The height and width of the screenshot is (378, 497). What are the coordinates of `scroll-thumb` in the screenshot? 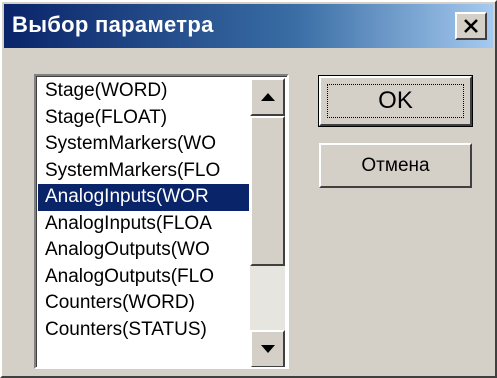 It's located at (267, 191).